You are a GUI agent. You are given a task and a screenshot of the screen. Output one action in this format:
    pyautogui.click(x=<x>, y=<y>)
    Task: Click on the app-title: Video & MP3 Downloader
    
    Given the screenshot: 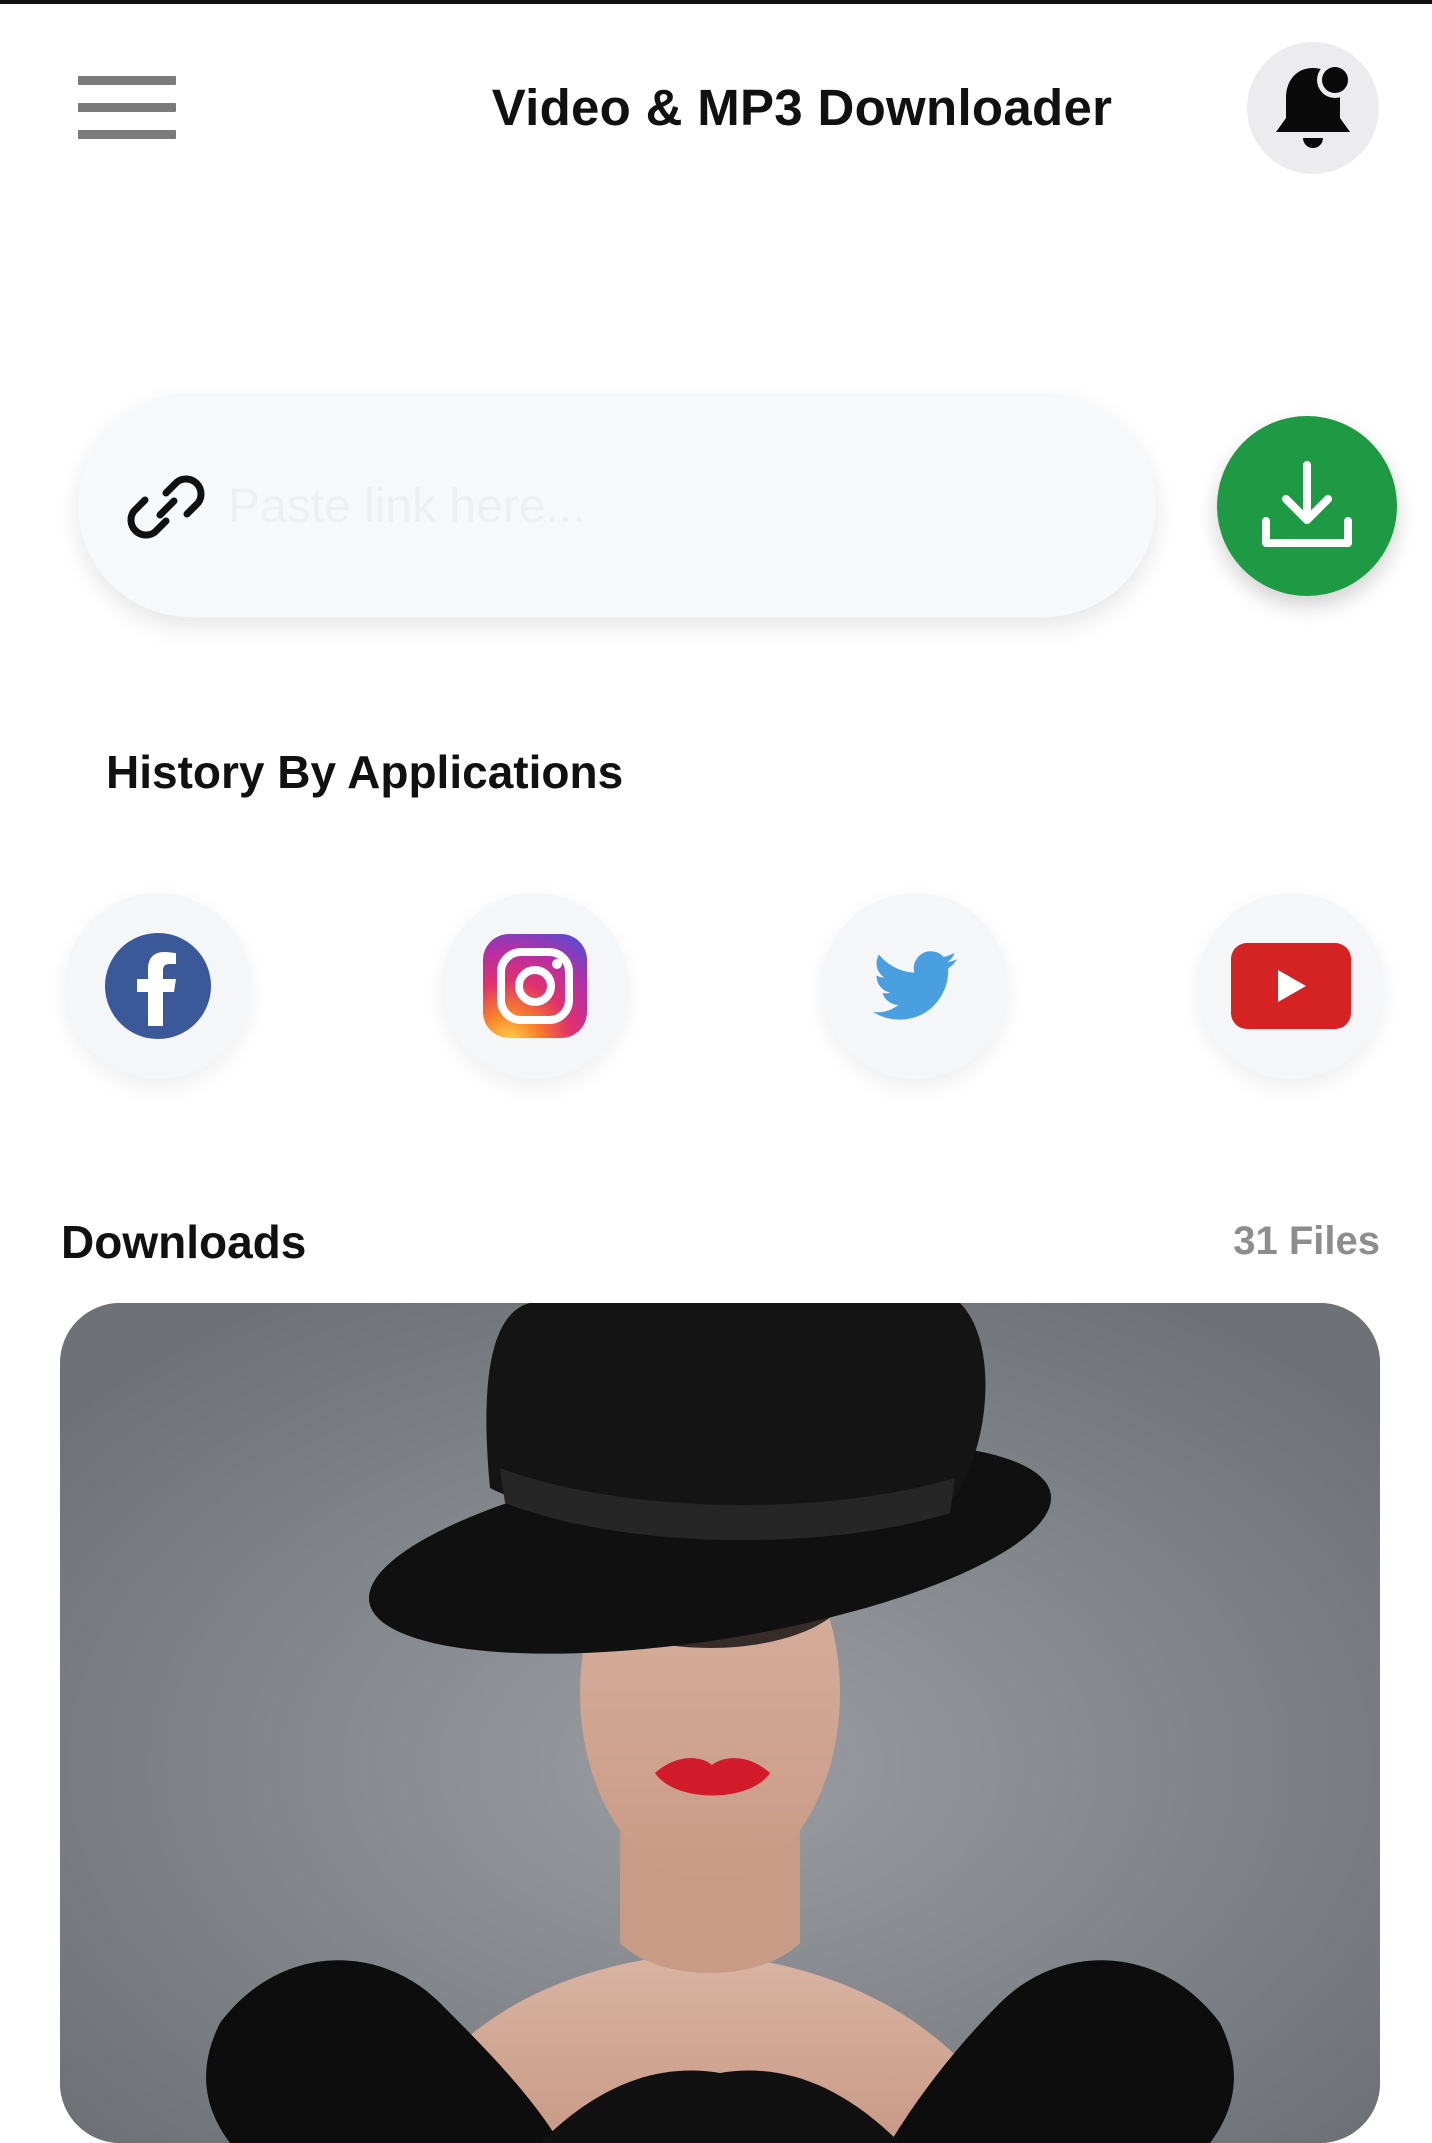 What is the action you would take?
    pyautogui.click(x=802, y=107)
    